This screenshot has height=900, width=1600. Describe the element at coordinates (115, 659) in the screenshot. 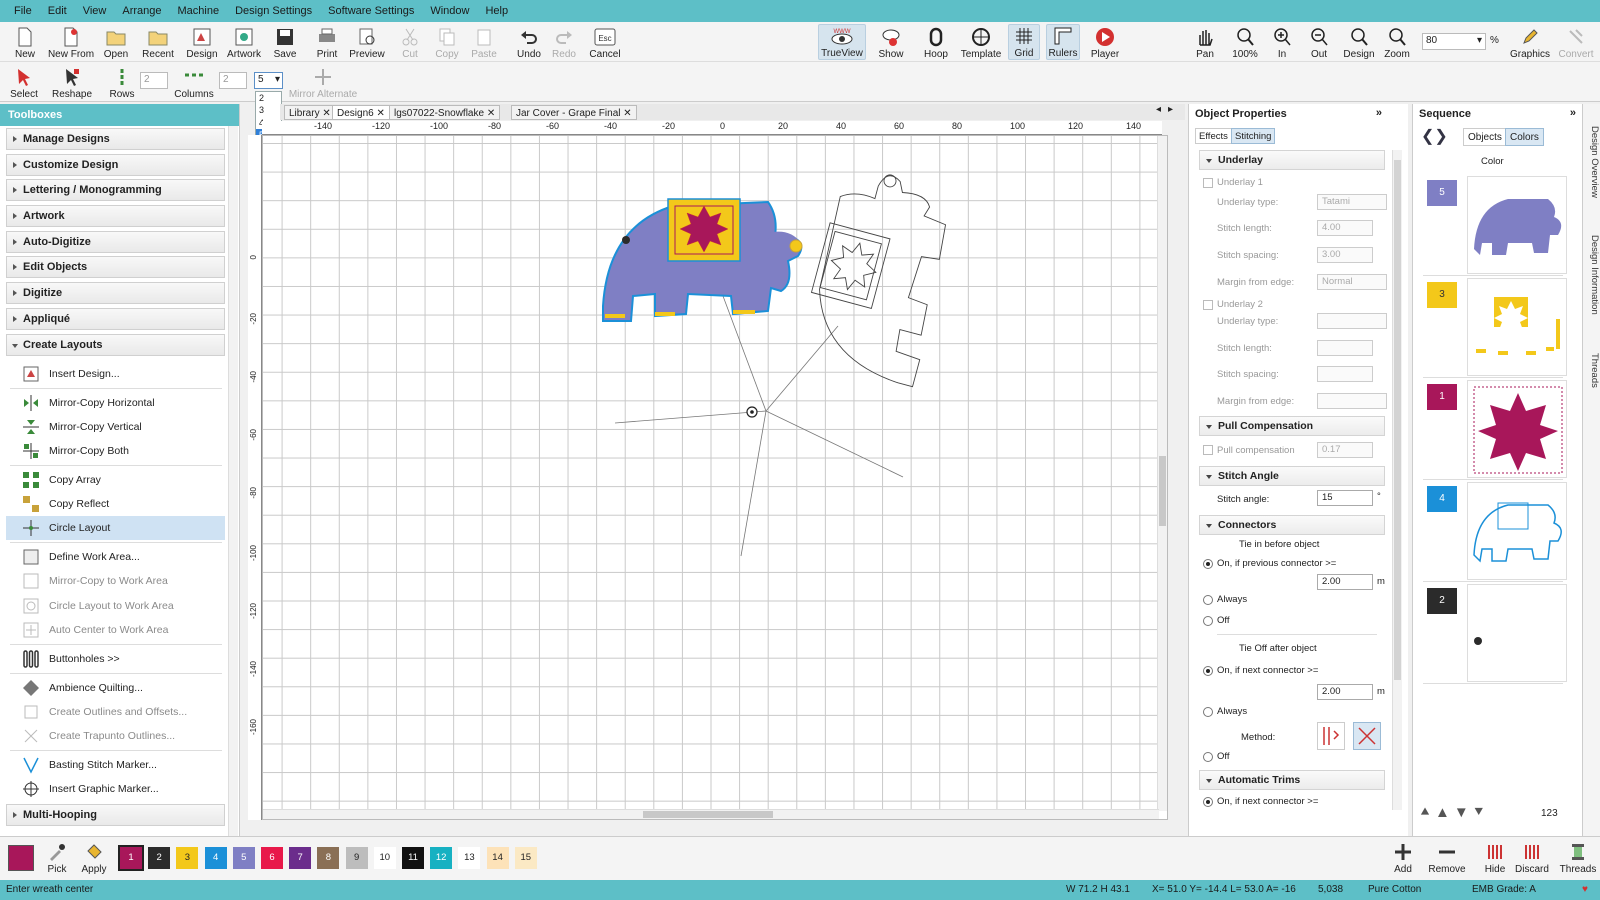

I see `tool-buttonholes: Buttonholes >>` at that location.